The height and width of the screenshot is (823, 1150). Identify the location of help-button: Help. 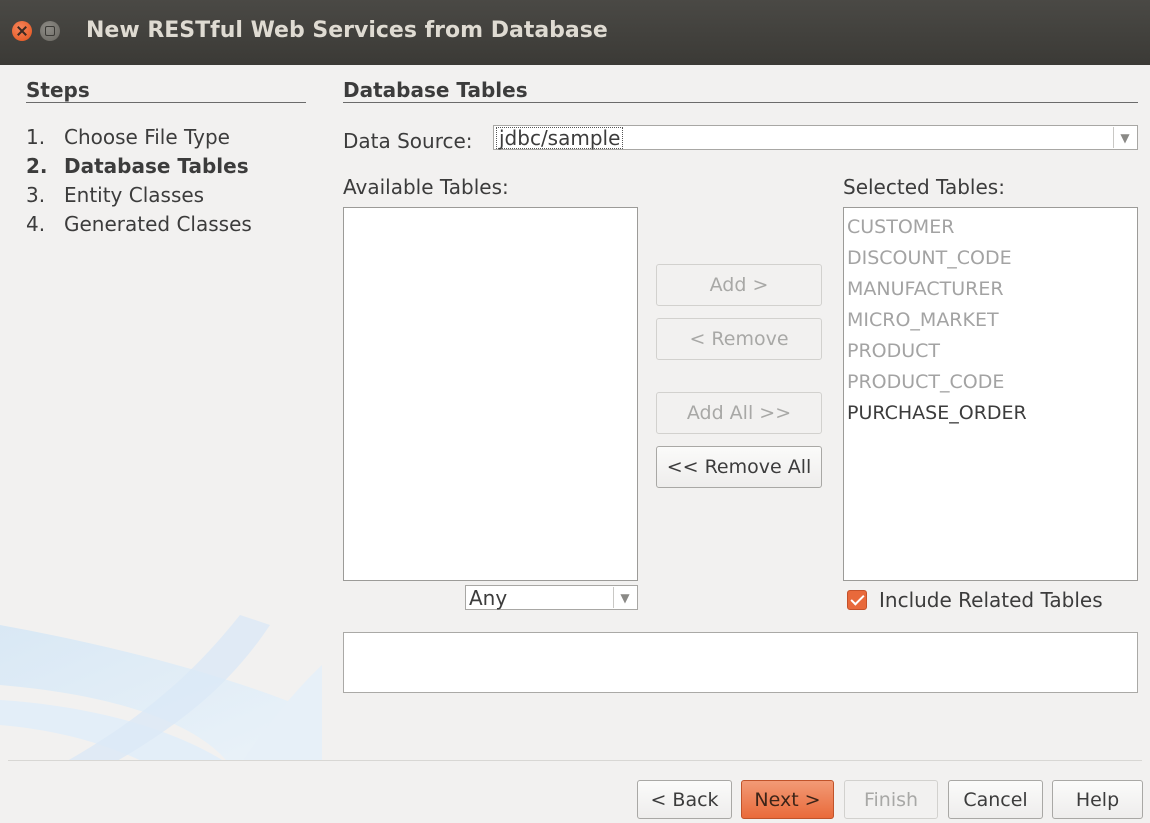
(1097, 799).